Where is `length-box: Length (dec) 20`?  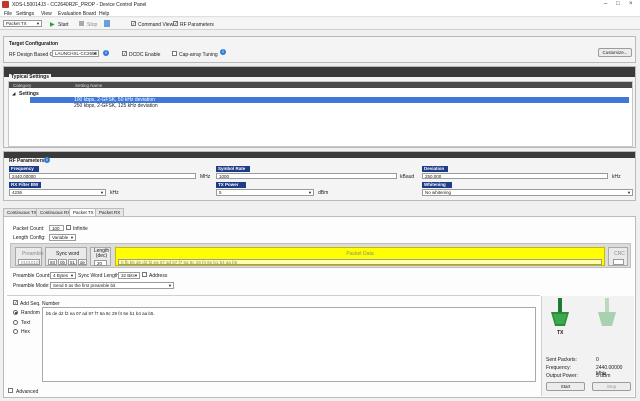 length-box: Length (dec) 20 is located at coordinates (100, 256).